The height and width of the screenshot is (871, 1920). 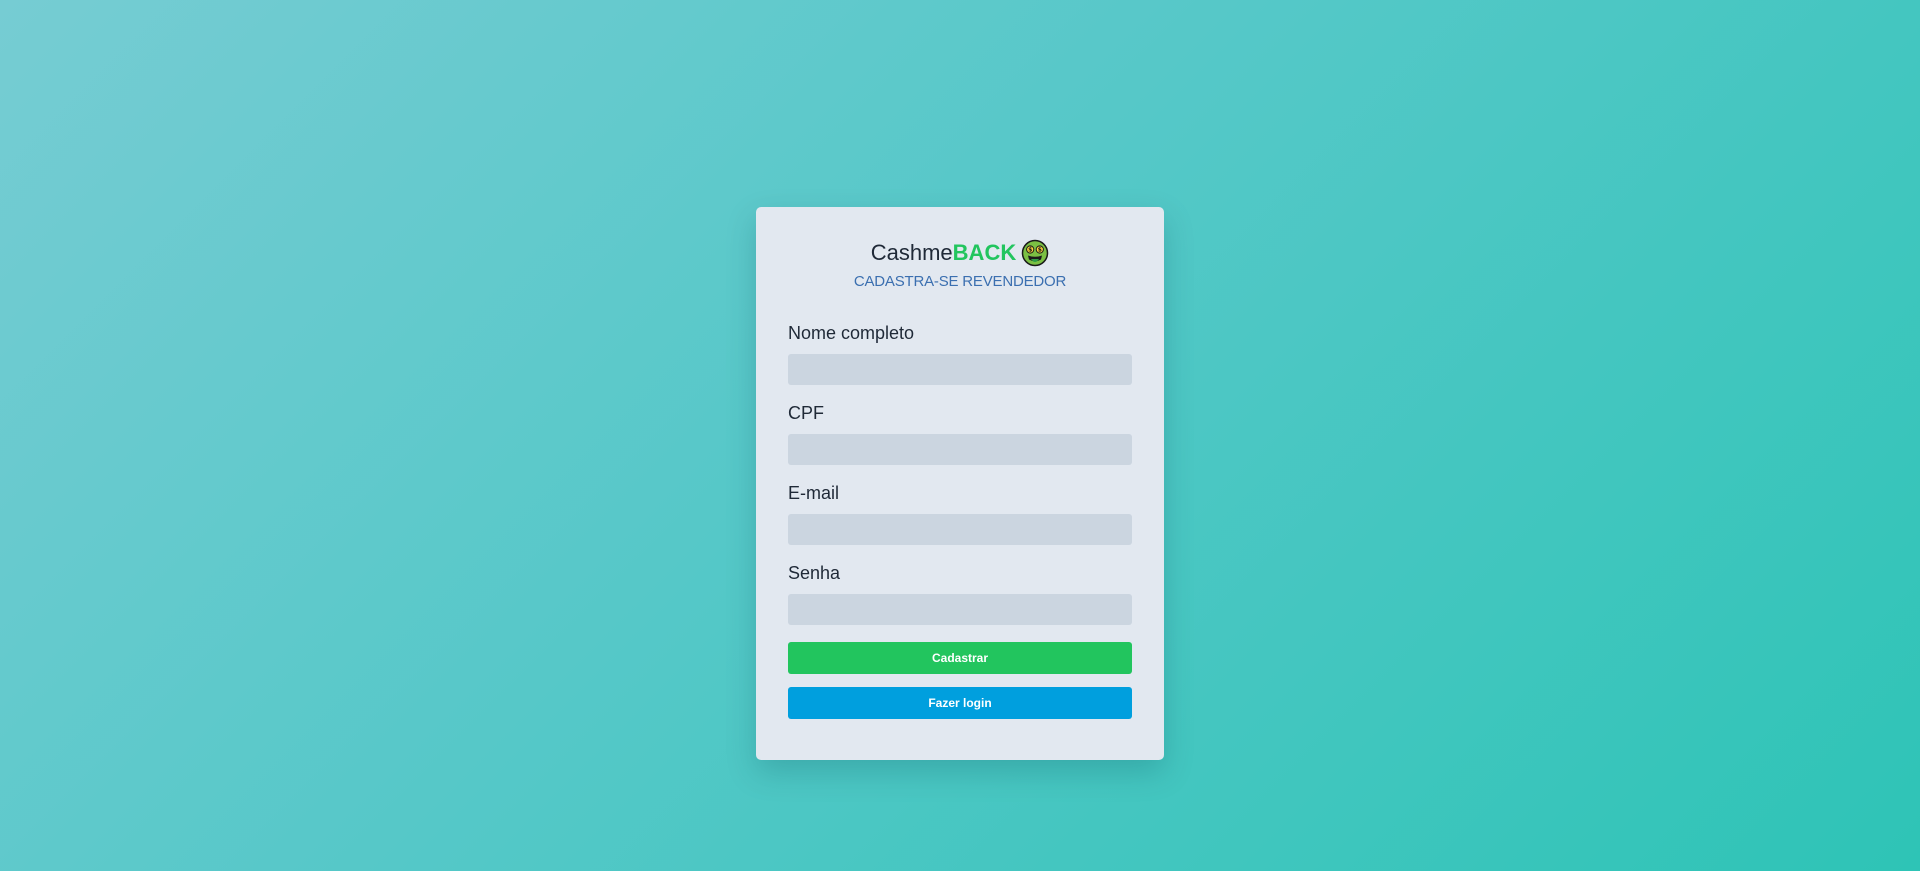 I want to click on email-label: E-mail, so click(x=814, y=493).